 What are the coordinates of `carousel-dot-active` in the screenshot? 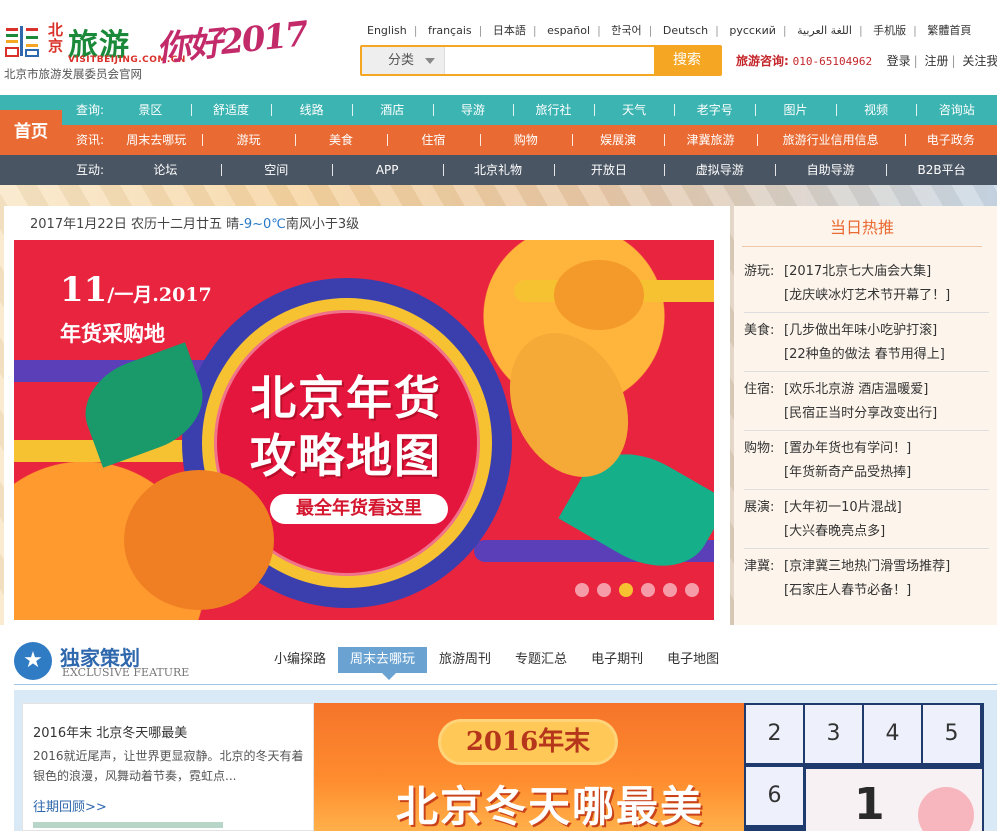 It's located at (626, 590).